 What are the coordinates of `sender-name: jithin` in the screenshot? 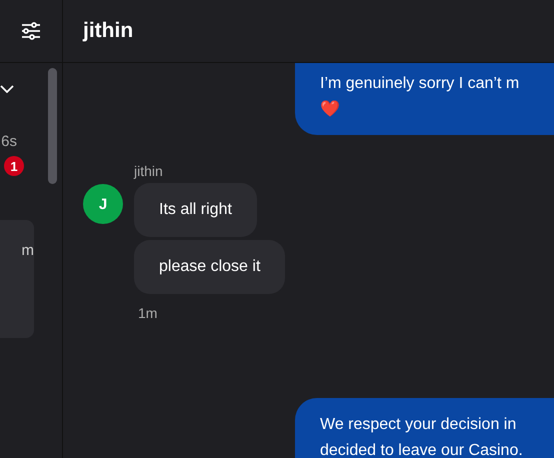 It's located at (148, 171).